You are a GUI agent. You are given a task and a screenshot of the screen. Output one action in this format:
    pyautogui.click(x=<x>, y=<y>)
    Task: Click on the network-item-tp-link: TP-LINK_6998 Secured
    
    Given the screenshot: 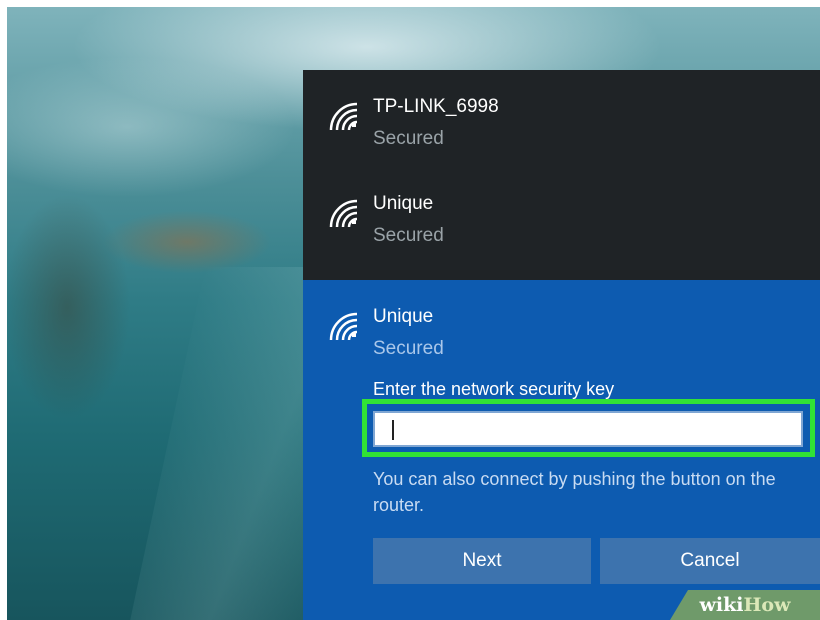 What is the action you would take?
    pyautogui.click(x=561, y=118)
    